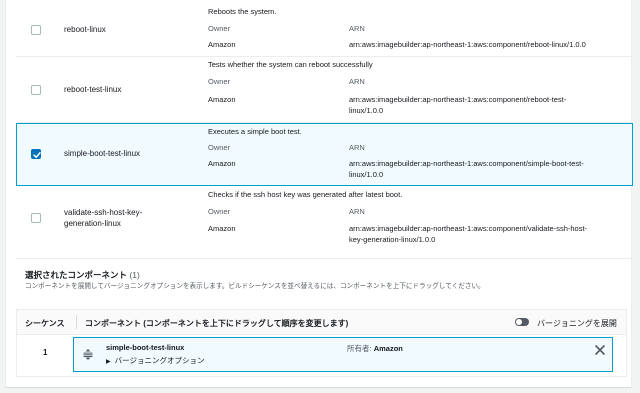 The height and width of the screenshot is (393, 640). Describe the element at coordinates (134, 275) in the screenshot. I see `selected-components-count: (1)` at that location.